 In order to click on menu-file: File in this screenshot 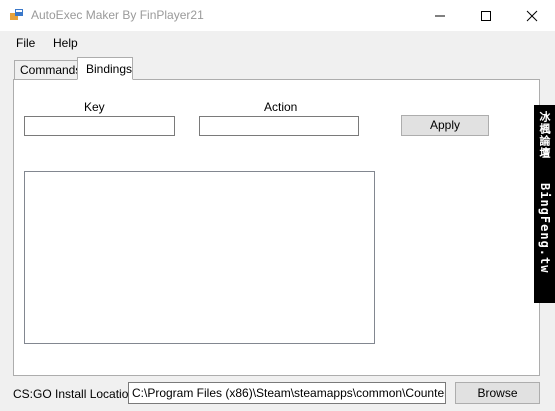, I will do `click(25, 43)`.